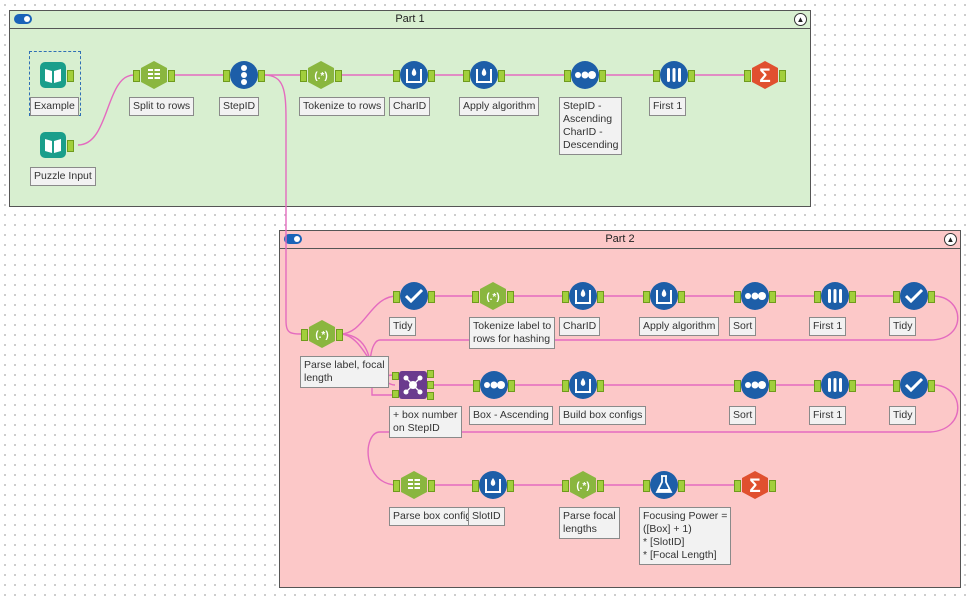 This screenshot has height=600, width=973. Describe the element at coordinates (743, 326) in the screenshot. I see `tool-label: Sort` at that location.